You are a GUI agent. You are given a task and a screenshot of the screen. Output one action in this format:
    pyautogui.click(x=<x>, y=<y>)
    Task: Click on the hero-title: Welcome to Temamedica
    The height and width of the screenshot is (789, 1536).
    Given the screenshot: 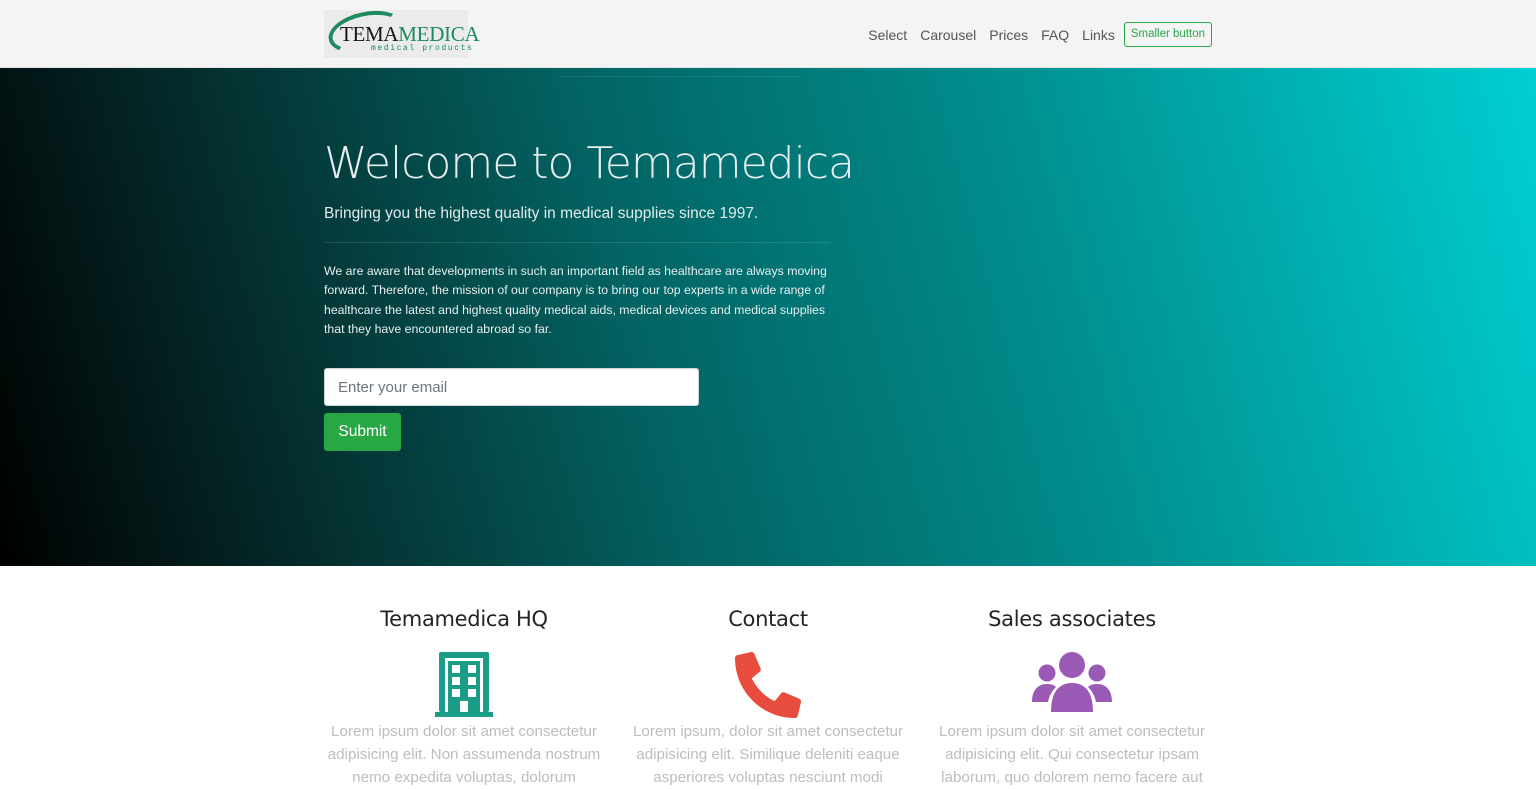 What is the action you would take?
    pyautogui.click(x=589, y=163)
    